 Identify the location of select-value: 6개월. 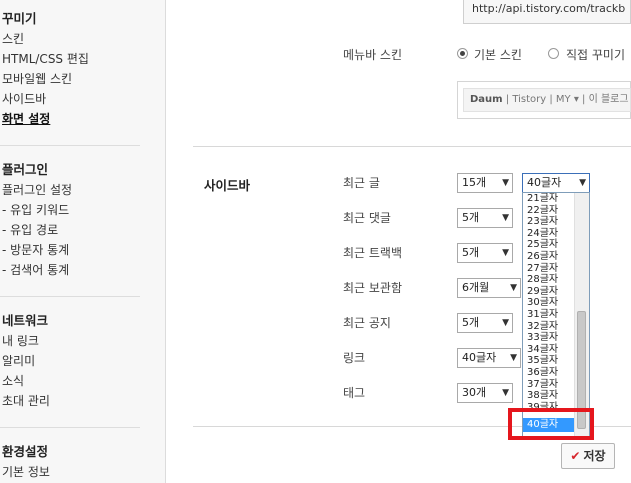
(476, 287).